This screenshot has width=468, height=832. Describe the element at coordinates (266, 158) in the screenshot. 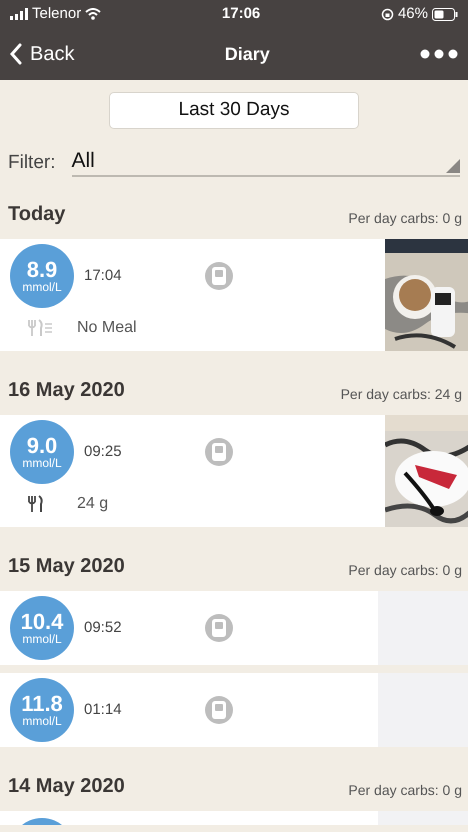

I see `filter-dropdown: All` at that location.